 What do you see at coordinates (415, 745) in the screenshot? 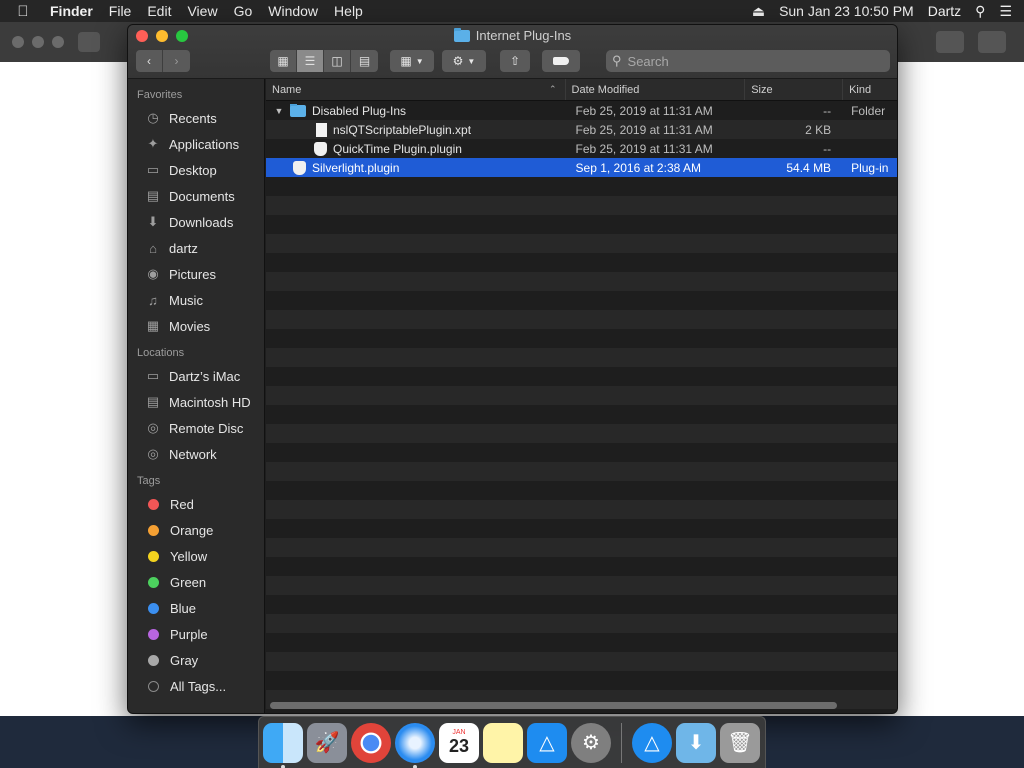
I see `dock-safari-icon` at bounding box center [415, 745].